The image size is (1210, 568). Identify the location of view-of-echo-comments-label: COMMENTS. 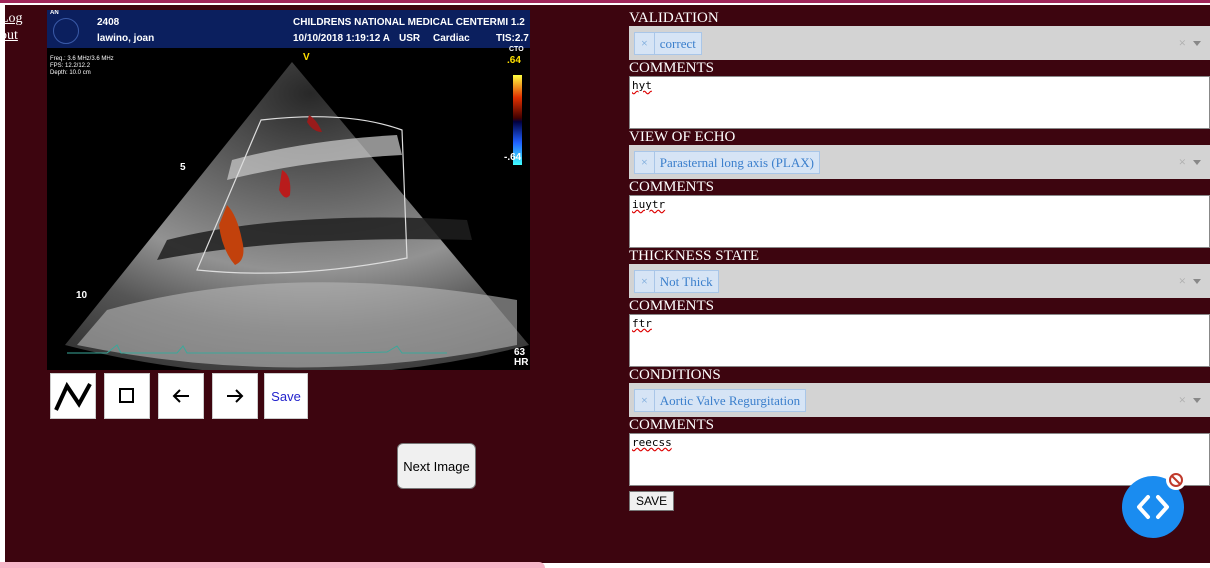
(672, 187).